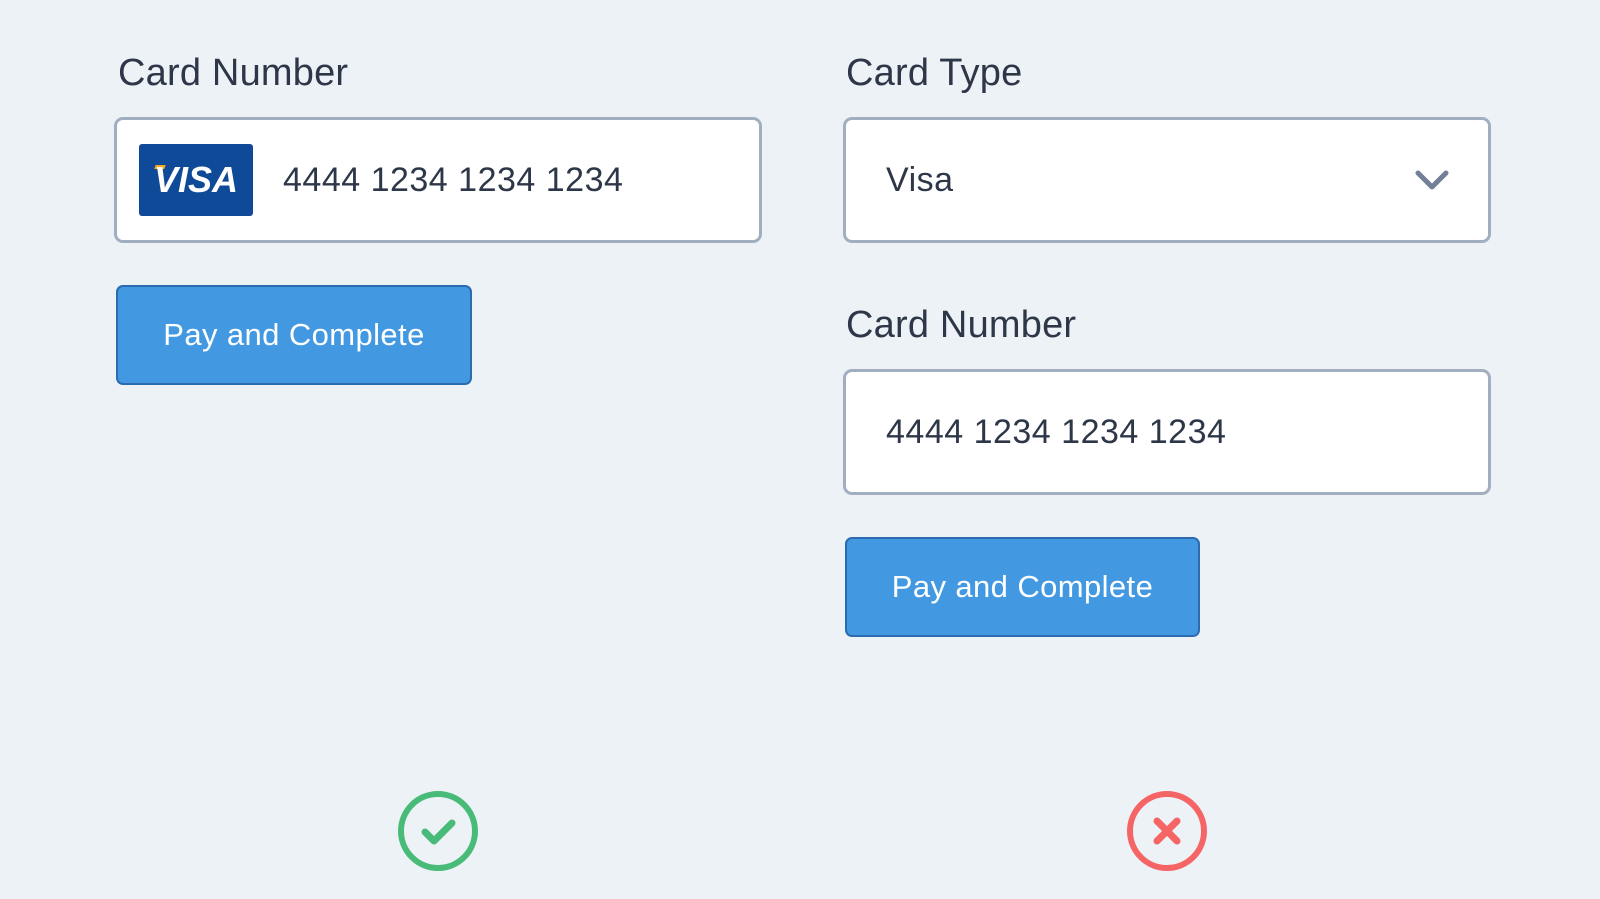 Image resolution: width=1600 pixels, height=899 pixels. What do you see at coordinates (934, 73) in the screenshot?
I see `card-type-label: Card Type` at bounding box center [934, 73].